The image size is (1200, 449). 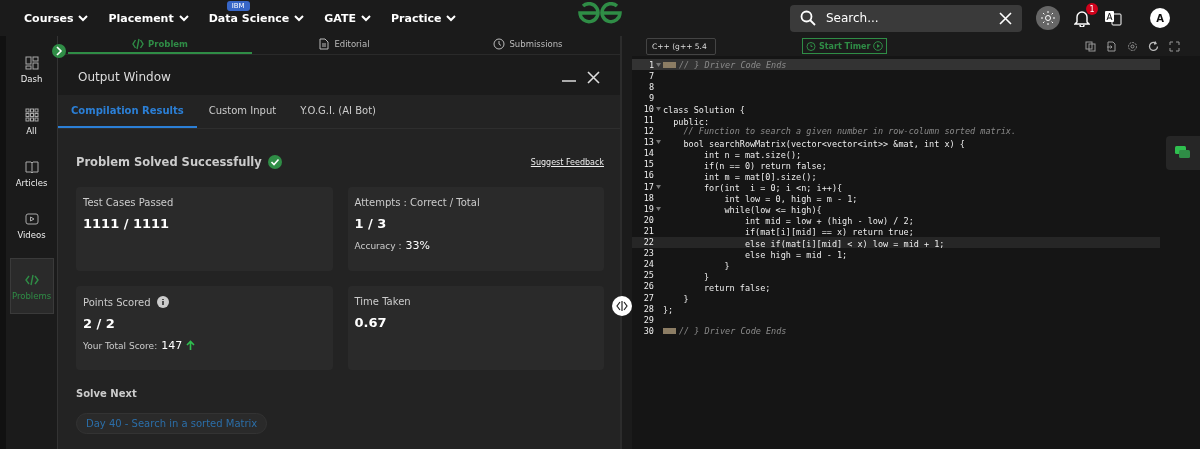 I want to click on document-icon, so click(x=324, y=44).